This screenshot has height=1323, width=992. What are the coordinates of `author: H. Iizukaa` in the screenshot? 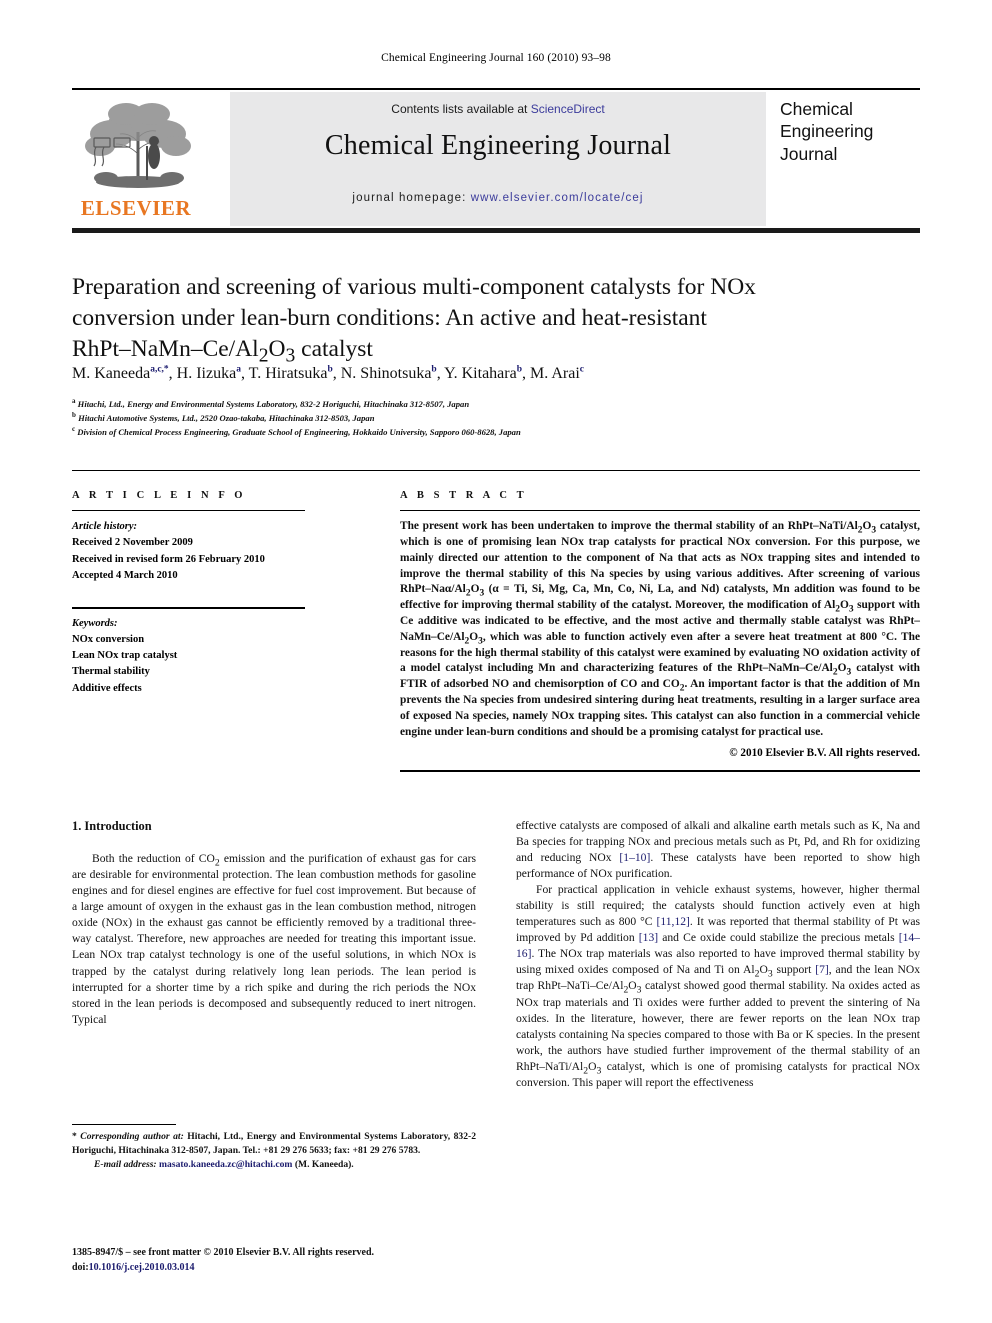 It's located at (208, 373).